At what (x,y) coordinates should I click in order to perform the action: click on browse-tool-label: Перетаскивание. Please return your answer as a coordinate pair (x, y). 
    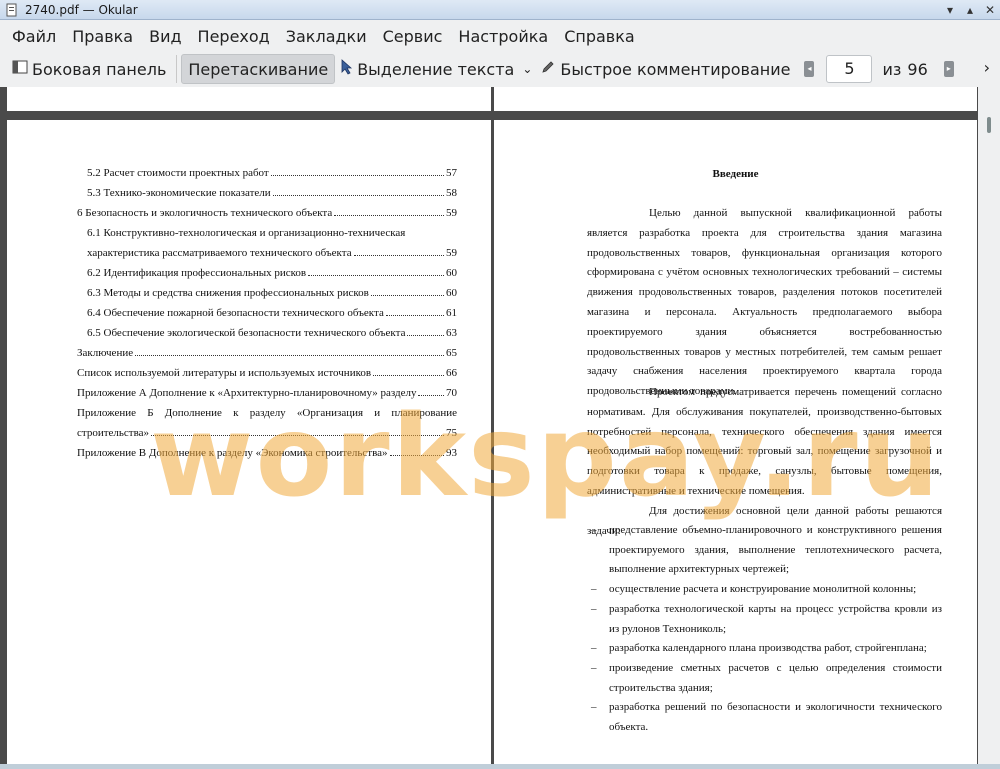
    Looking at the image, I should click on (258, 69).